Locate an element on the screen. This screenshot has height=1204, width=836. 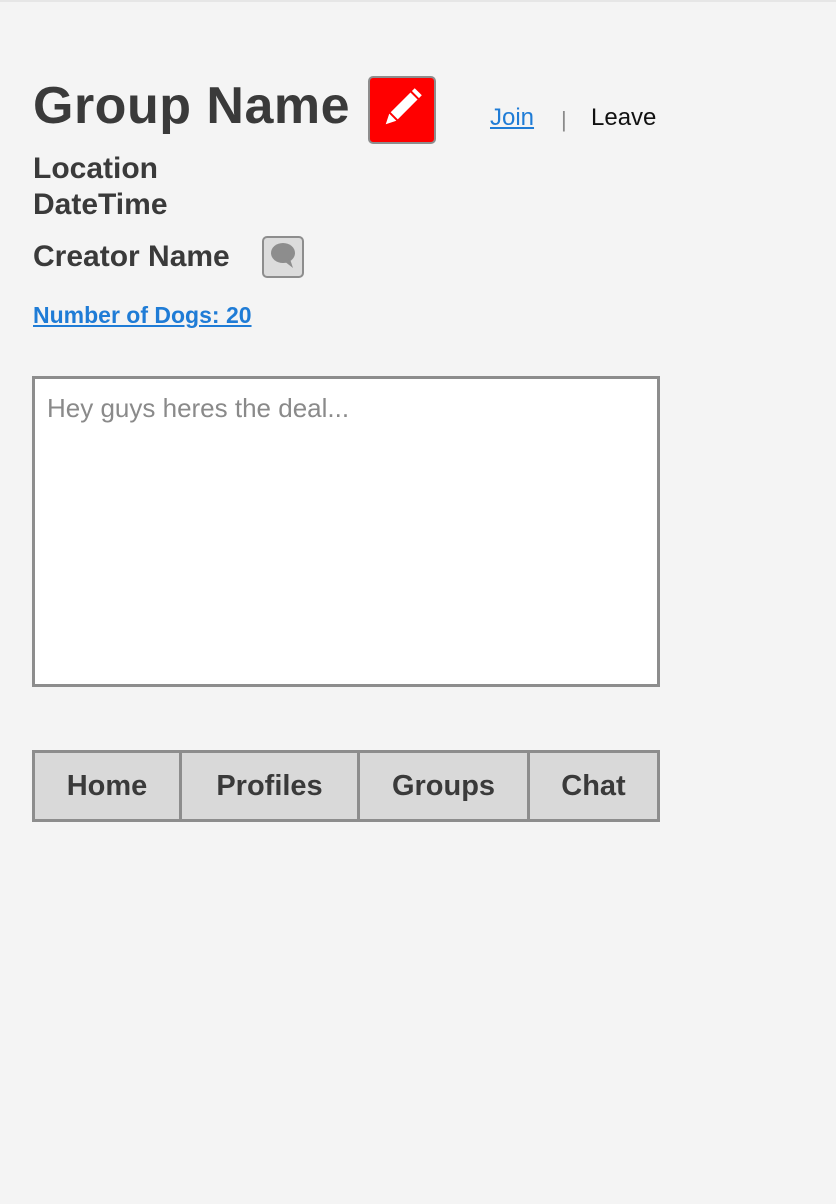
message-creator-button is located at coordinates (283, 257).